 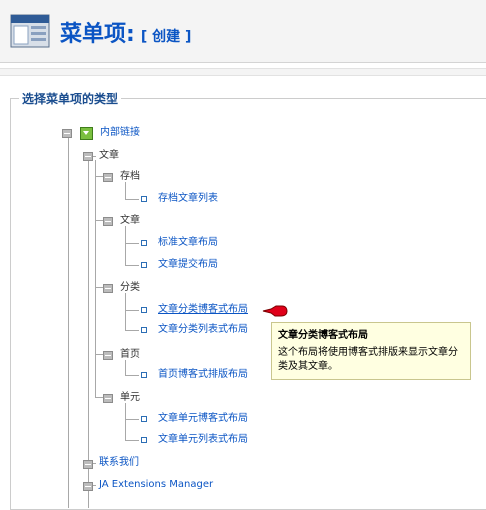 What do you see at coordinates (243, 72) in the screenshot?
I see `header-separator` at bounding box center [243, 72].